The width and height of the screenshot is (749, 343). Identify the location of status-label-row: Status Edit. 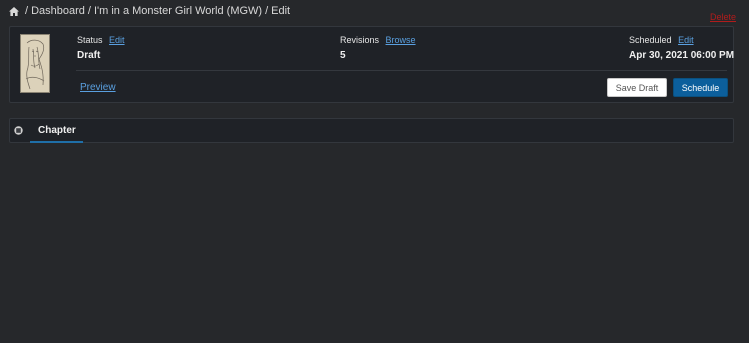
(101, 40).